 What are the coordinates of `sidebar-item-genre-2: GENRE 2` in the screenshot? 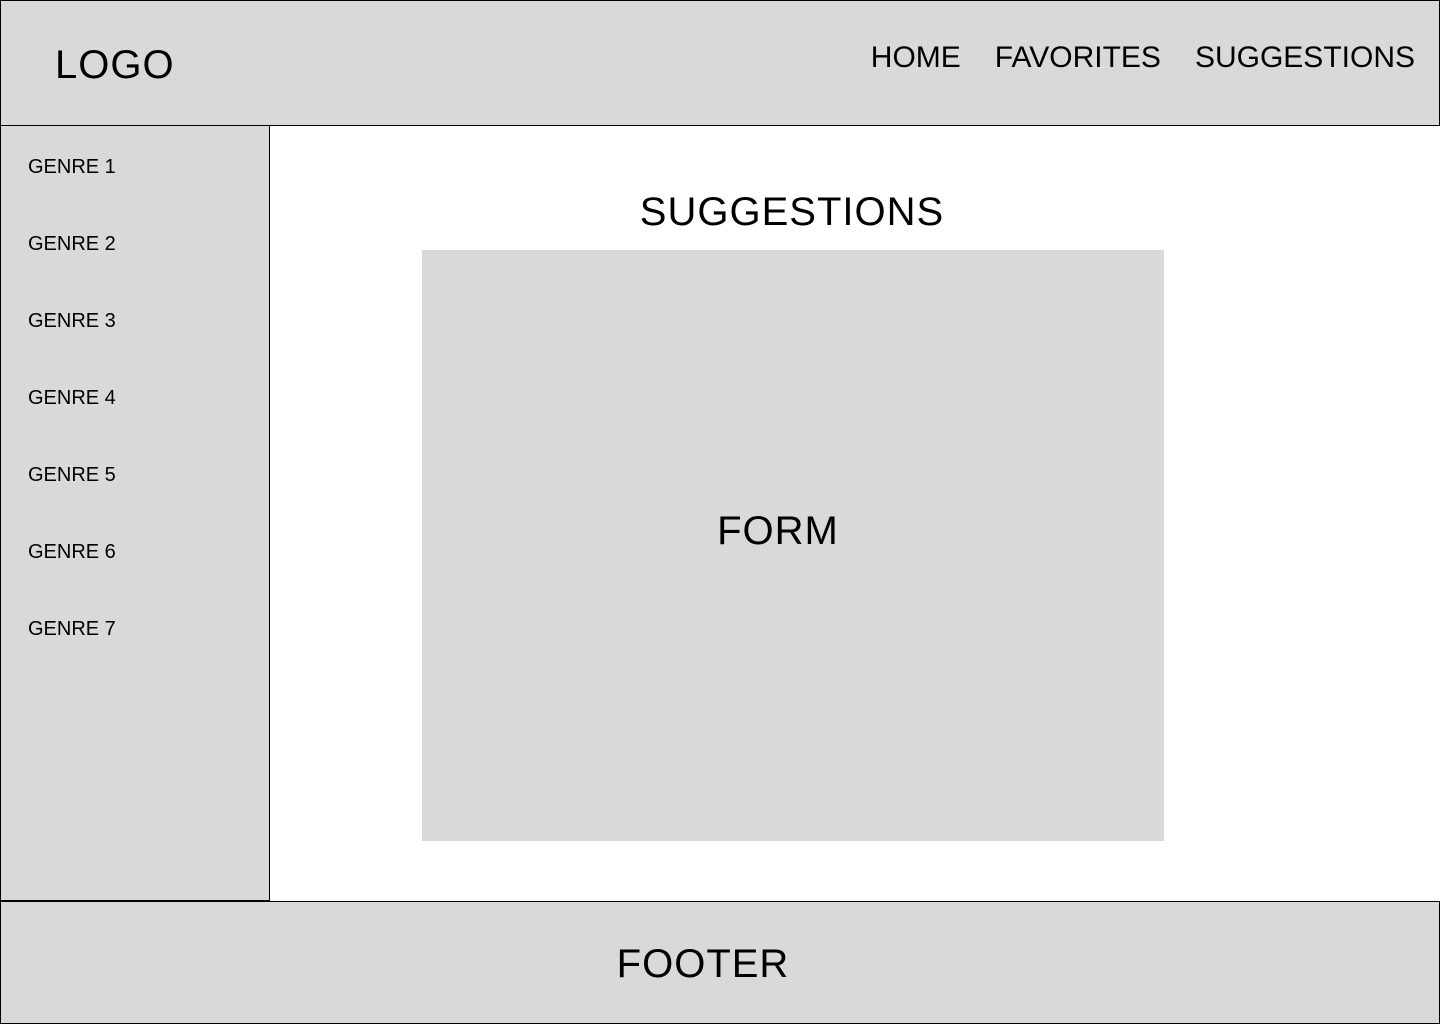 It's located at (72, 244).